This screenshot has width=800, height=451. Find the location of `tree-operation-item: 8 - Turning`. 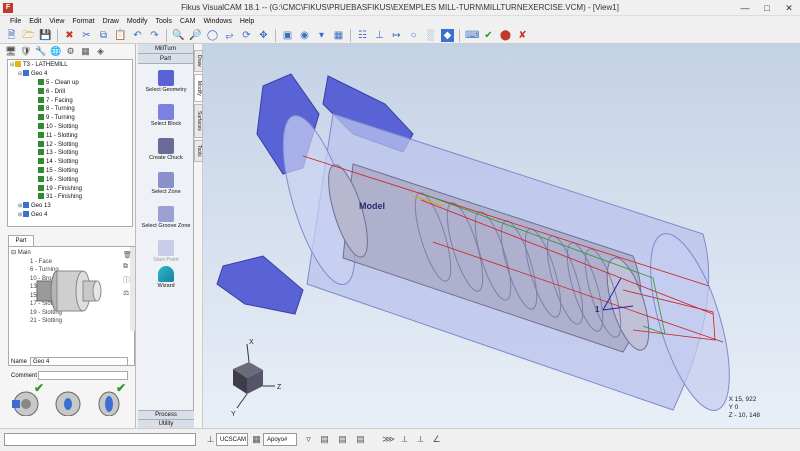

tree-operation-item: 8 - Turning is located at coordinates (56, 109).